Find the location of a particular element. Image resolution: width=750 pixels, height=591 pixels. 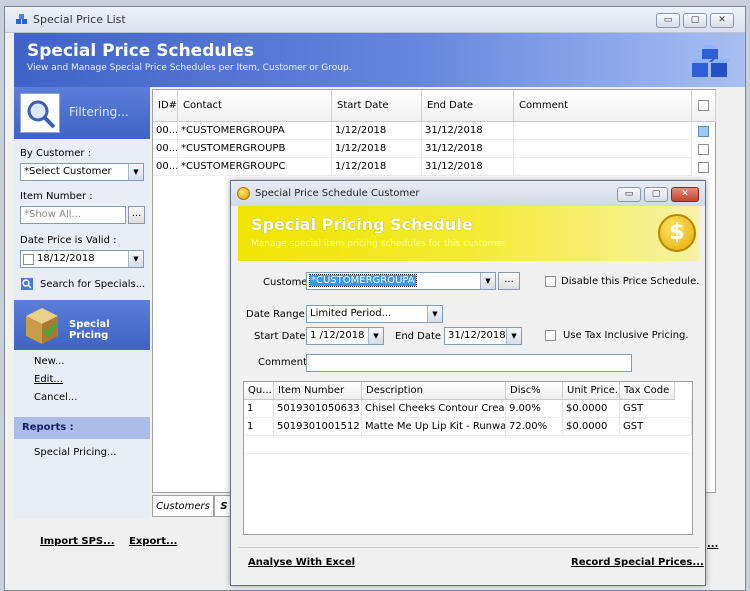

date-valid-picker: 18/12/2018 ▼ is located at coordinates (82, 259).